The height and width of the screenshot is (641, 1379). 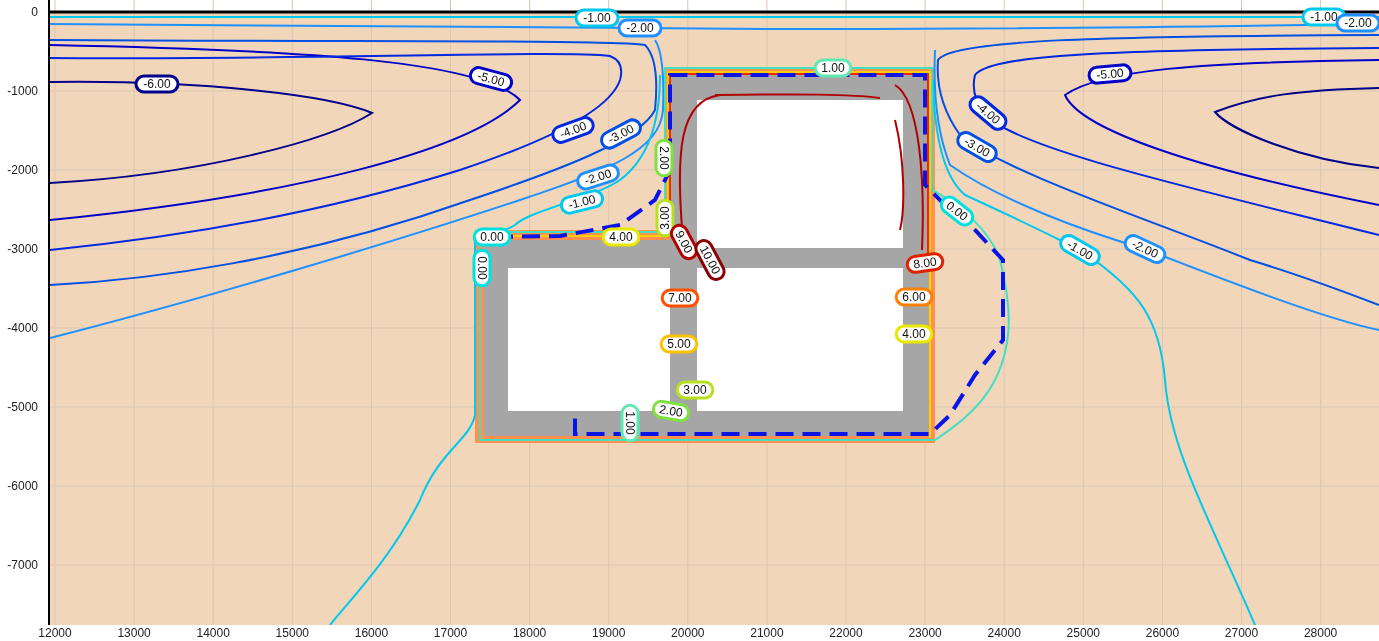 I want to click on contour-label: 7.00, so click(x=680, y=298).